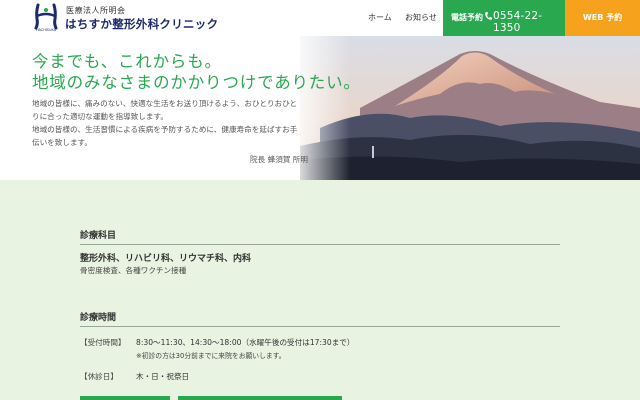 The width and height of the screenshot is (640, 400). What do you see at coordinates (141, 24) in the screenshot?
I see `logo-clinic-name: はちすか整形外科クリニック` at bounding box center [141, 24].